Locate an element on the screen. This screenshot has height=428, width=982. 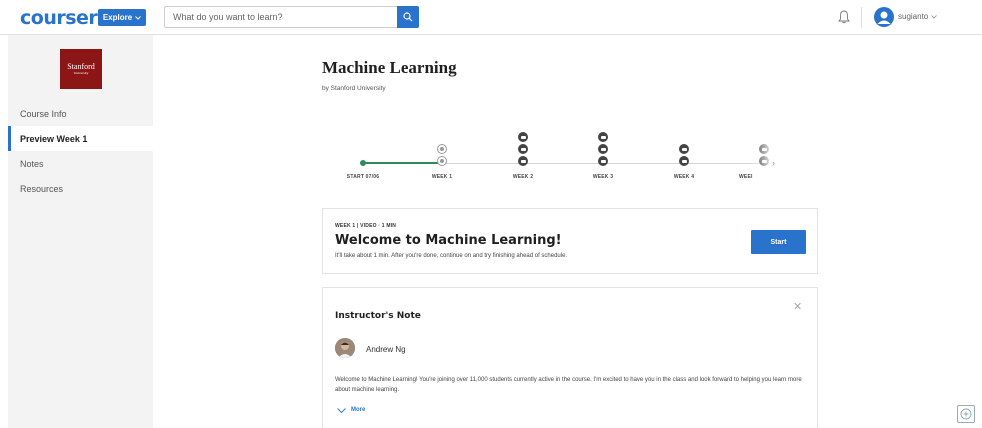
week1-items is located at coordinates (442, 155).